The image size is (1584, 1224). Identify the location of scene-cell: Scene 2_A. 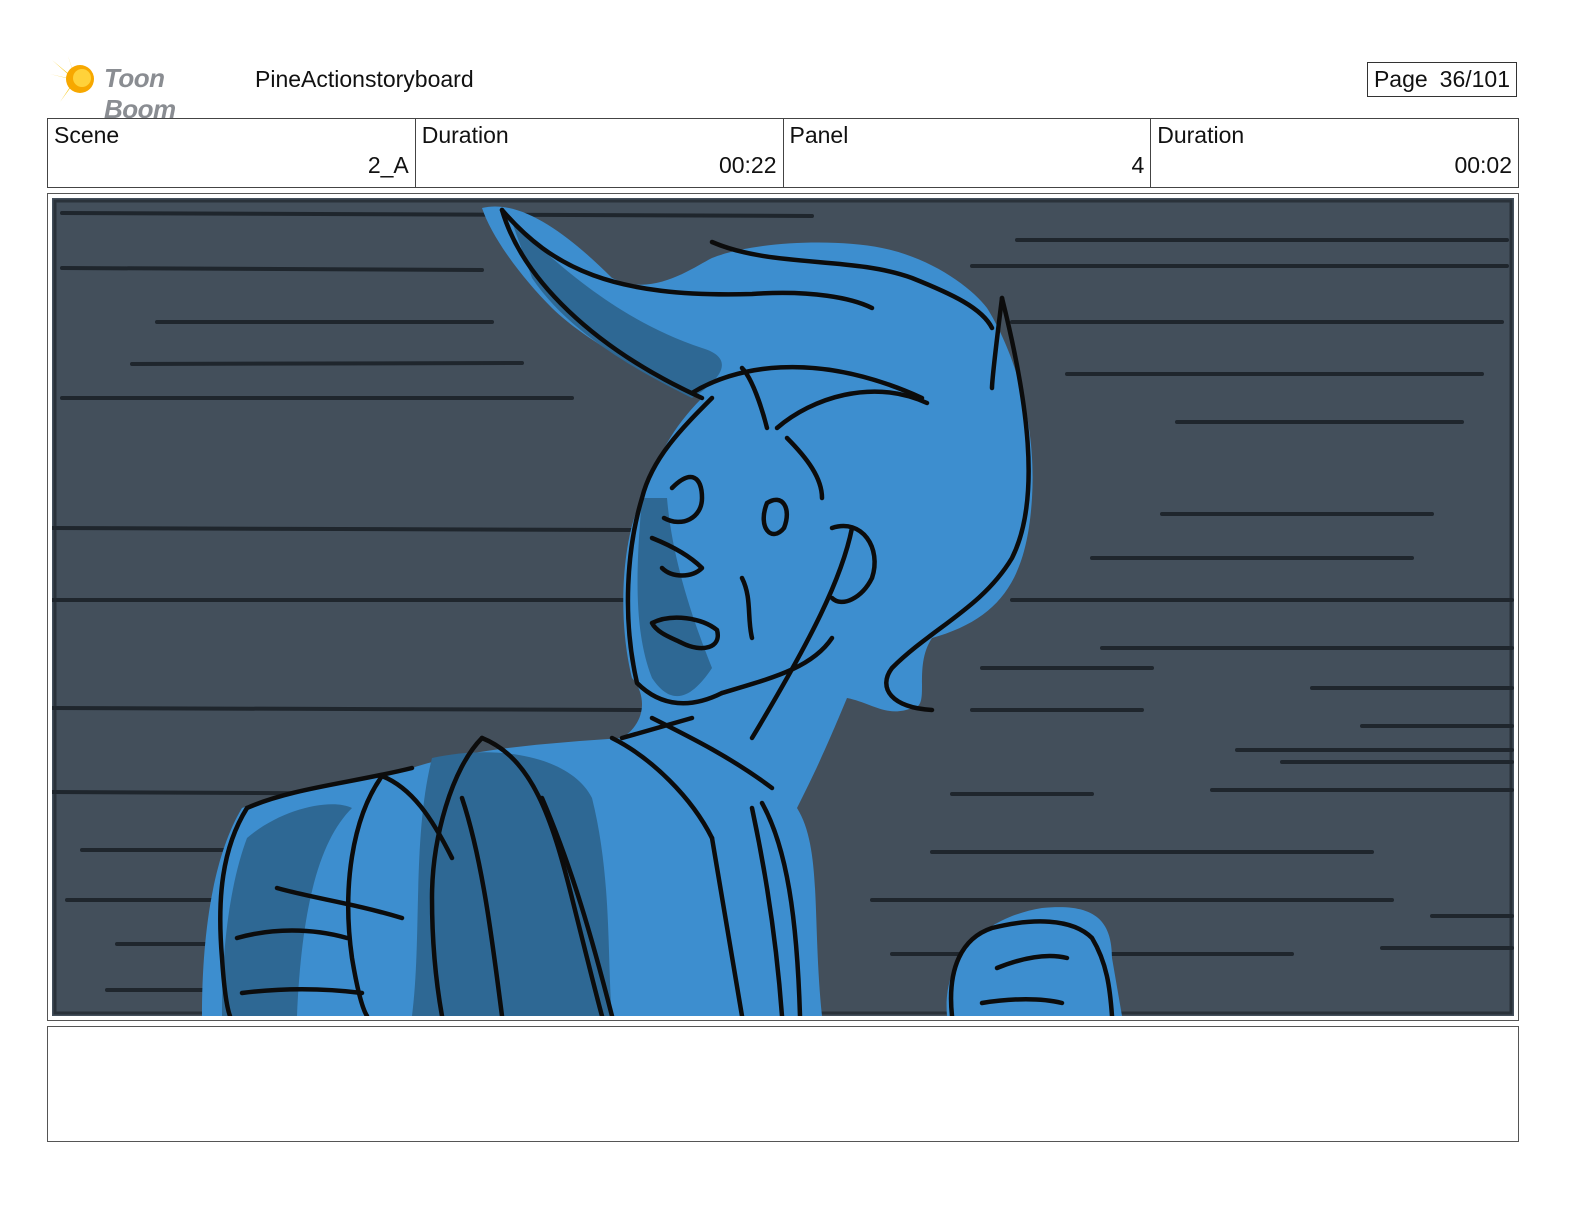
(232, 153).